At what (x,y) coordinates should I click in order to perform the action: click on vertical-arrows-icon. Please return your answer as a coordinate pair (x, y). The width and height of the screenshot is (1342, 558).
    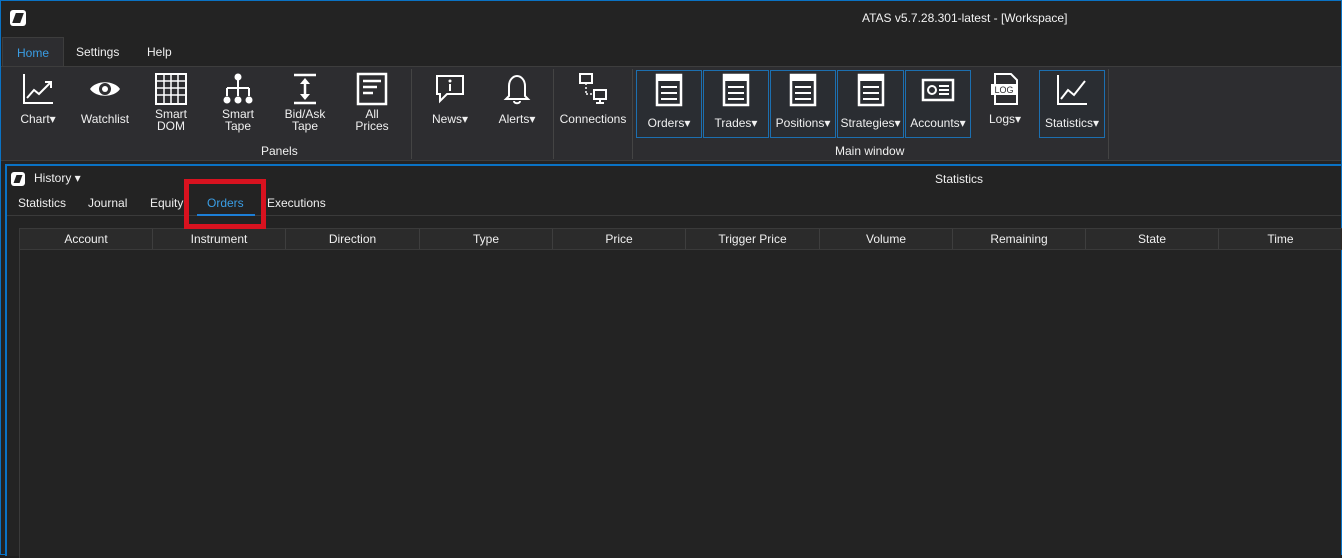
    Looking at the image, I should click on (305, 89).